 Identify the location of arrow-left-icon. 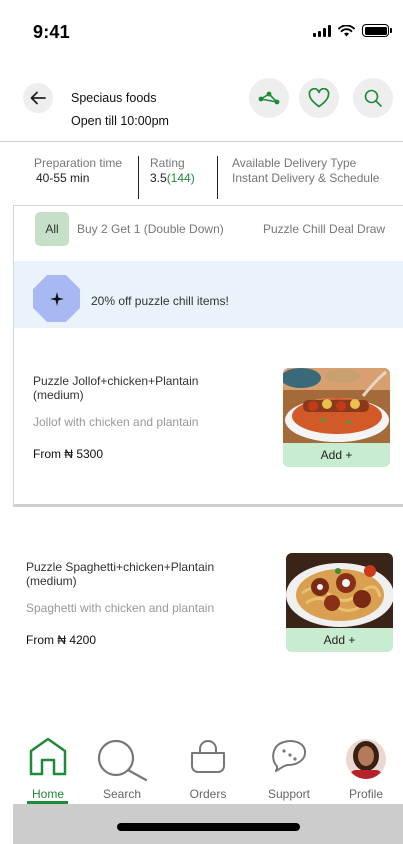
(38, 98).